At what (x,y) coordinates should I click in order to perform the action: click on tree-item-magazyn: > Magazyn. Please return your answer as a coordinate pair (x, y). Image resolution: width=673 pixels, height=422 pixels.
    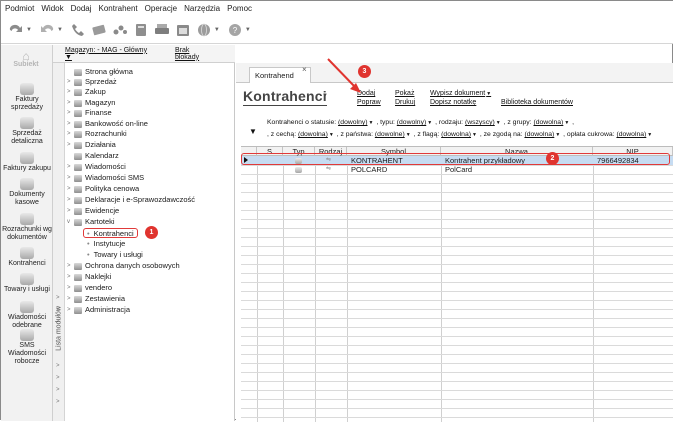
    Looking at the image, I should click on (91, 103).